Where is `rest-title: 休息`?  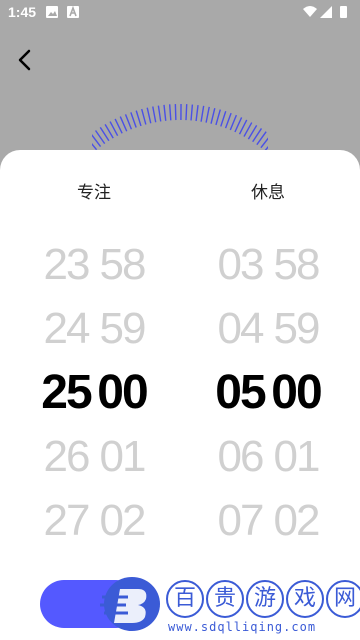 rest-title: 休息 is located at coordinates (268, 192).